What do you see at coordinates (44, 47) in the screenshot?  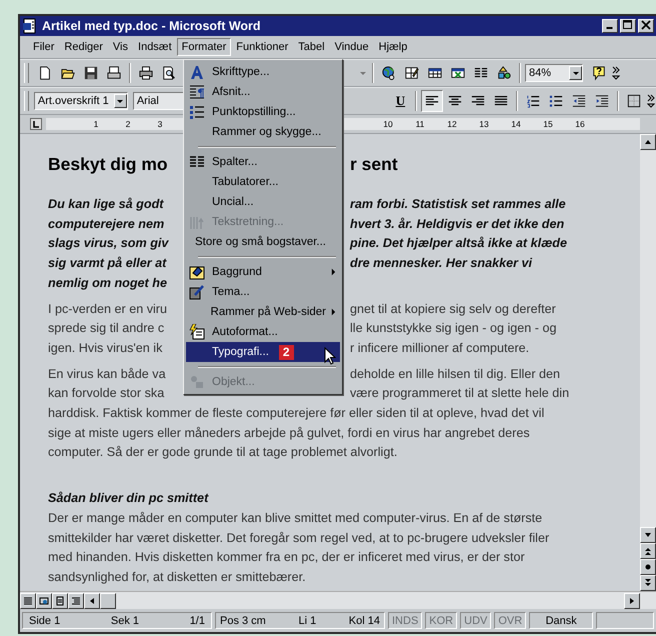 I see `menu-item: Filer` at bounding box center [44, 47].